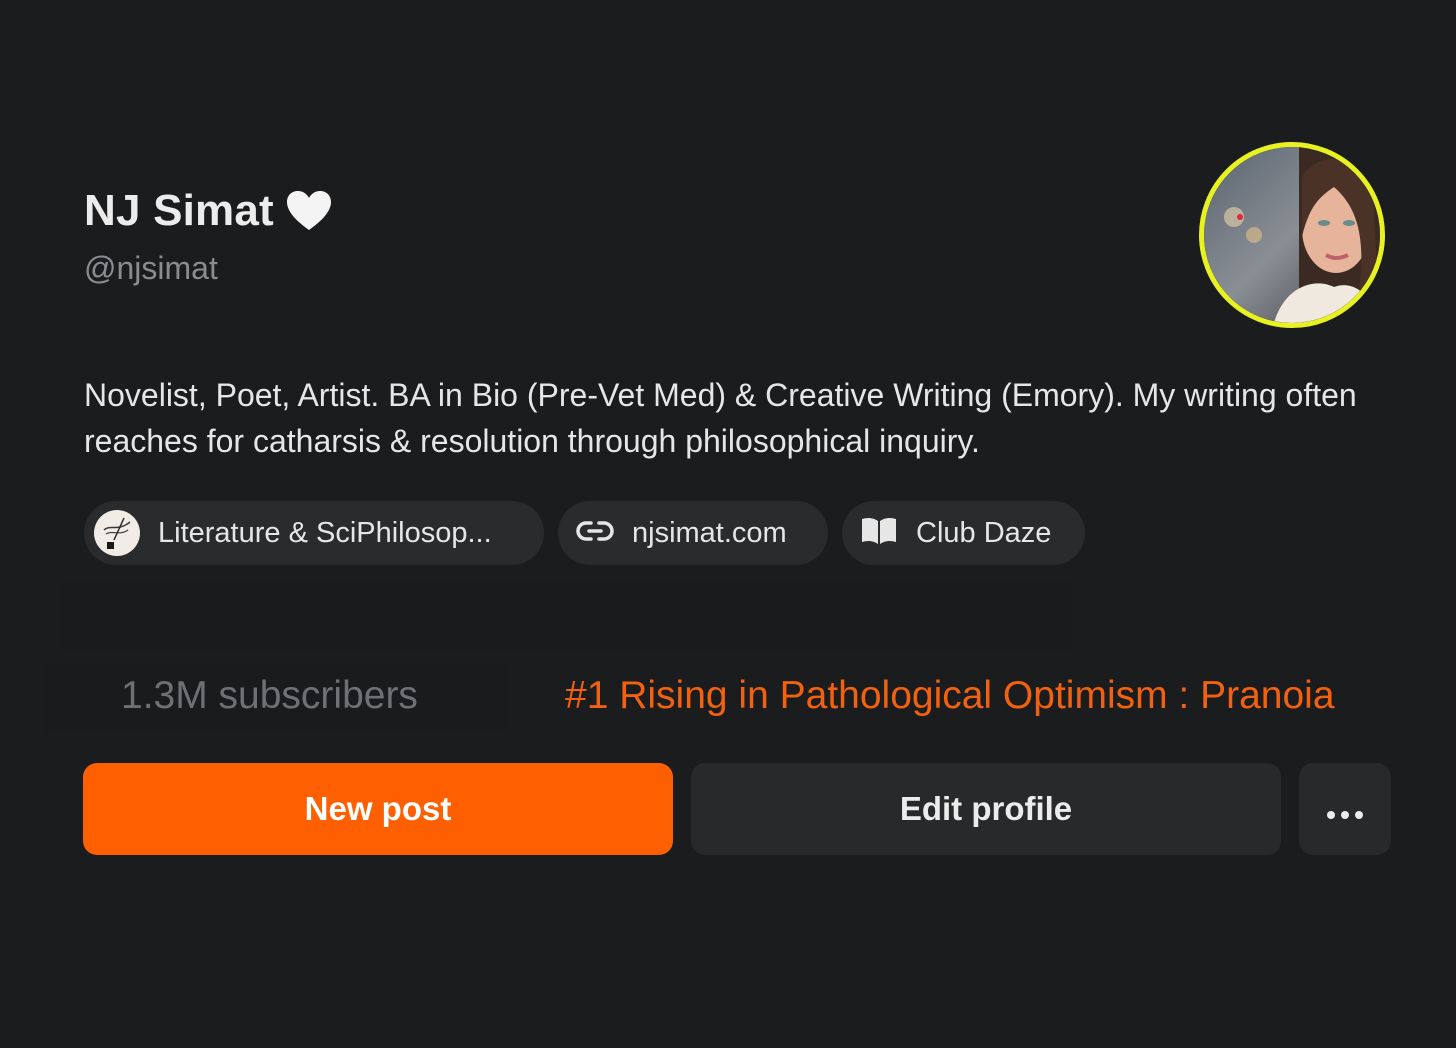  Describe the element at coordinates (309, 211) in the screenshot. I see `white-heart-icon` at that location.